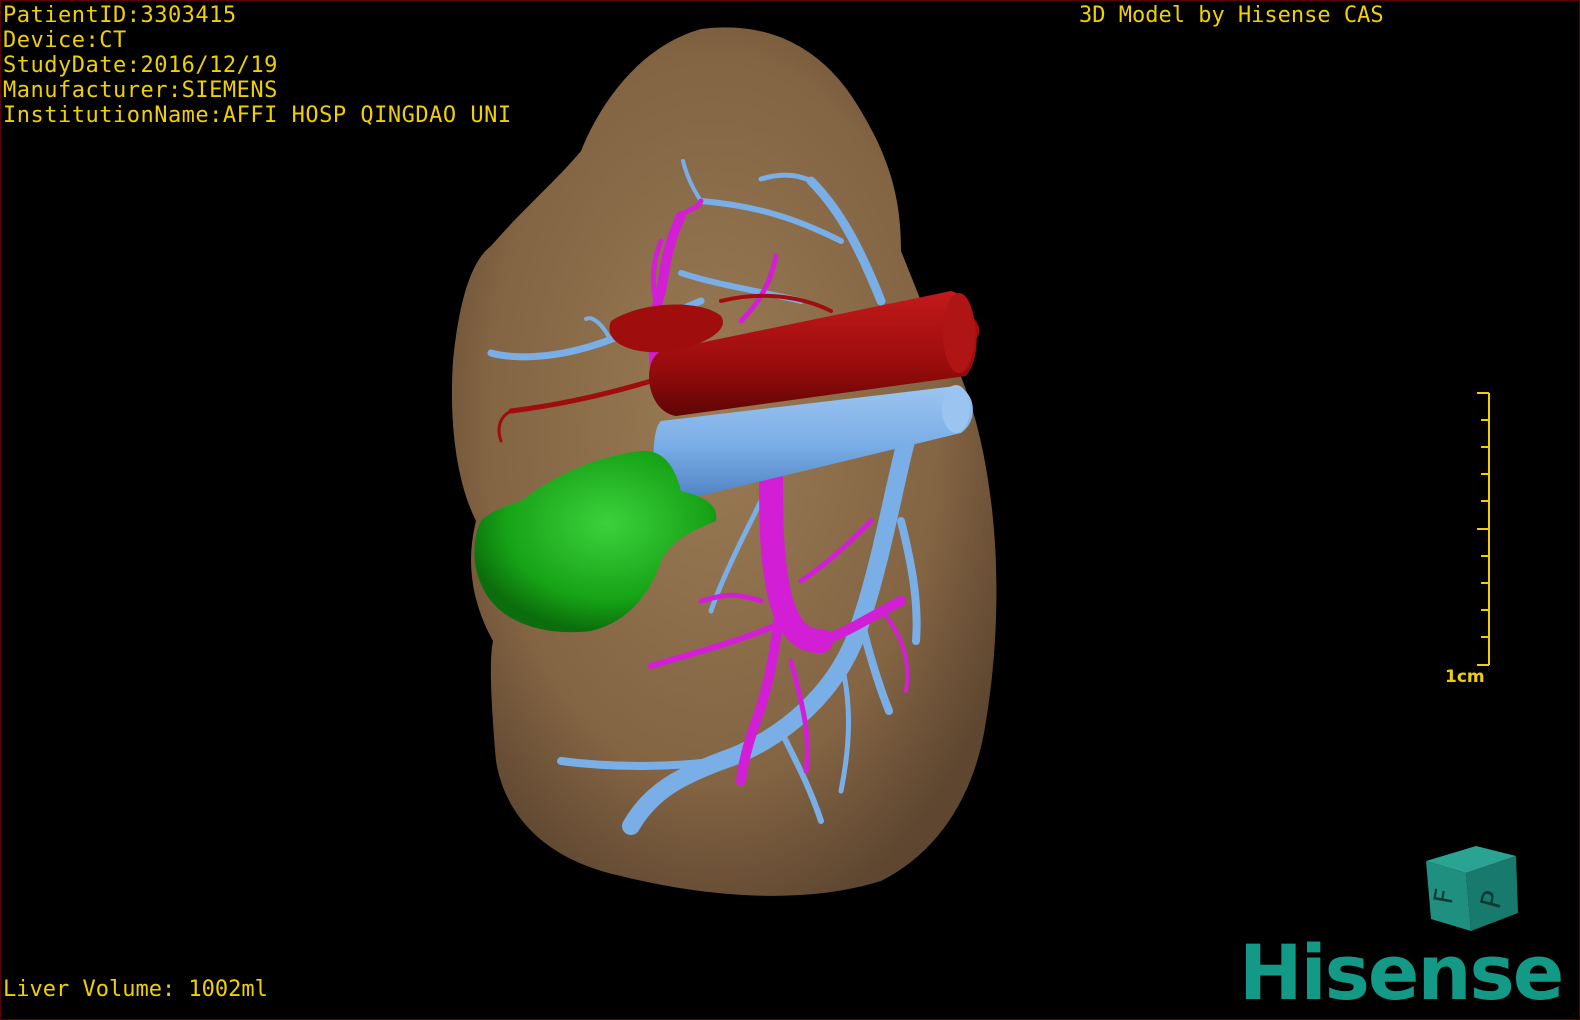 The width and height of the screenshot is (1580, 1020). I want to click on institution-name: InstitutionName:AFFI HOSP QINGDAO UNI, so click(257, 115).